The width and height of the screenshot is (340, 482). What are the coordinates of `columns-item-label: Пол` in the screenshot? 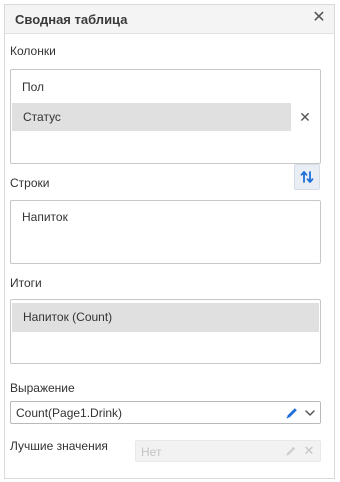 It's located at (33, 87).